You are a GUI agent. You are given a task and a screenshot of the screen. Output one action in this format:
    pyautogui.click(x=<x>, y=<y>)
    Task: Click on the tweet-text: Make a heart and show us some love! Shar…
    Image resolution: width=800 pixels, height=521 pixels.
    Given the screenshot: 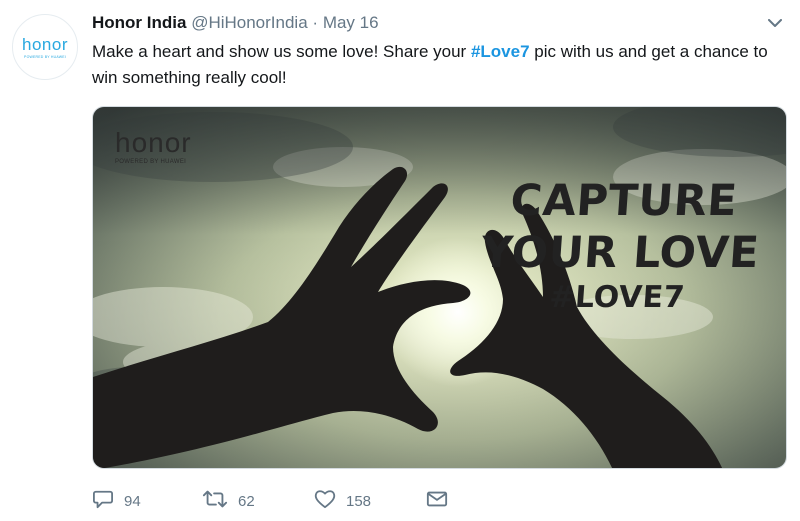 What is the action you would take?
    pyautogui.click(x=437, y=65)
    